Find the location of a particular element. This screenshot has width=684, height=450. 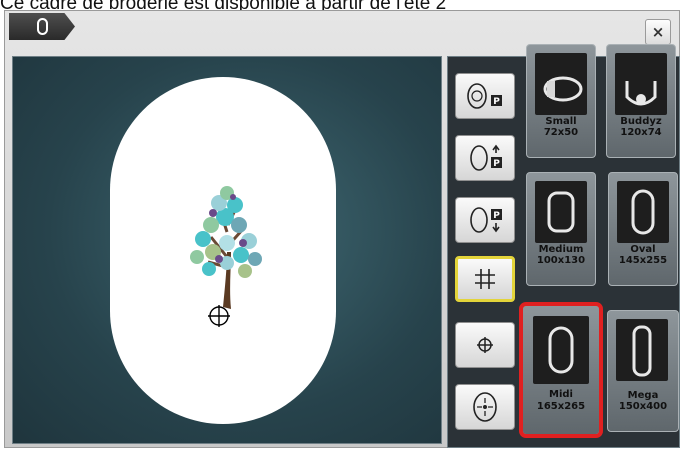

hoop-small-image is located at coordinates (561, 84).